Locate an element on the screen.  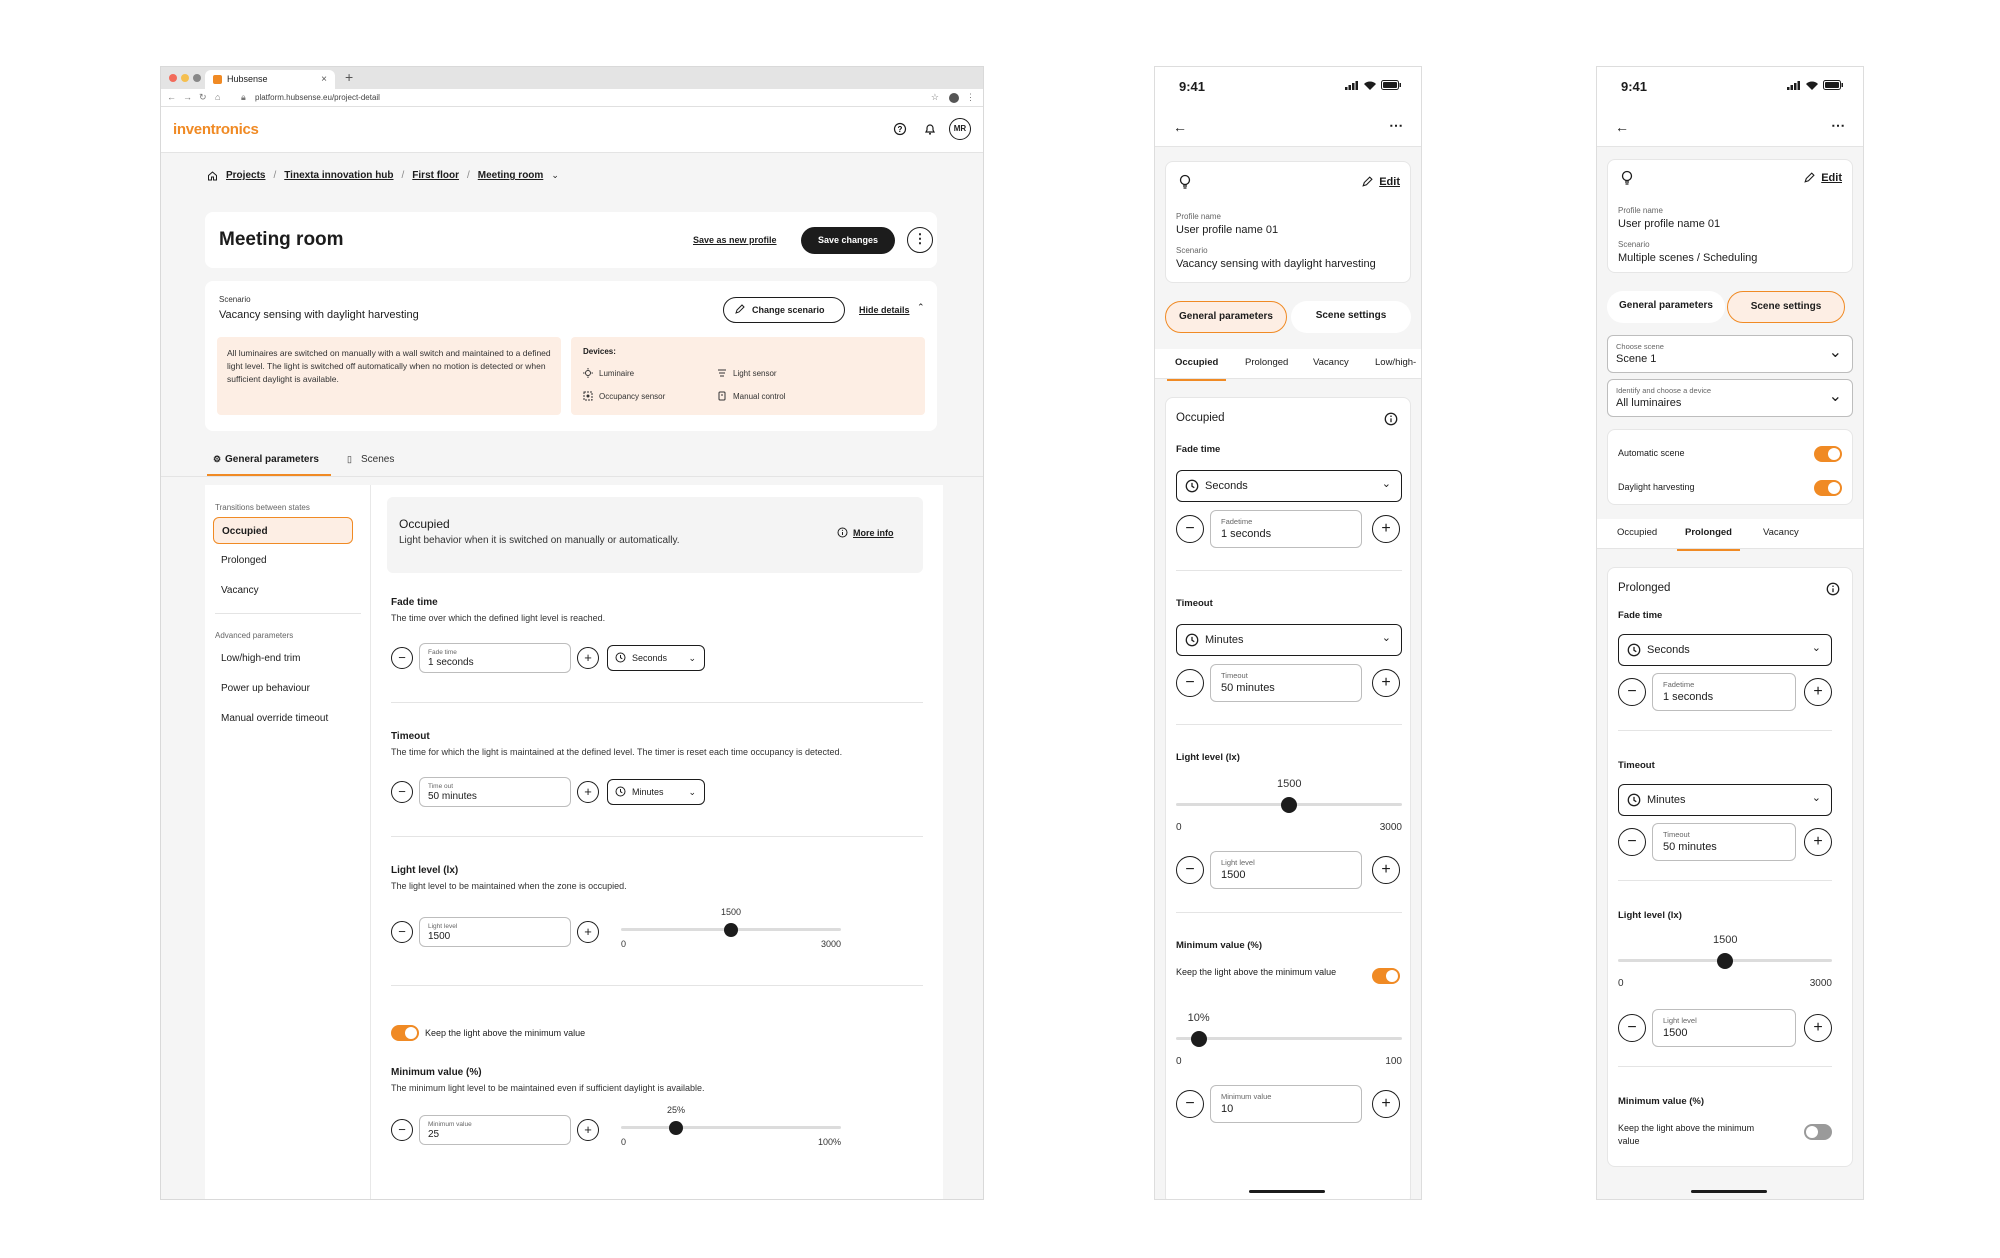
nav-item-power-up: Power up behaviour is located at coordinates (283, 688).